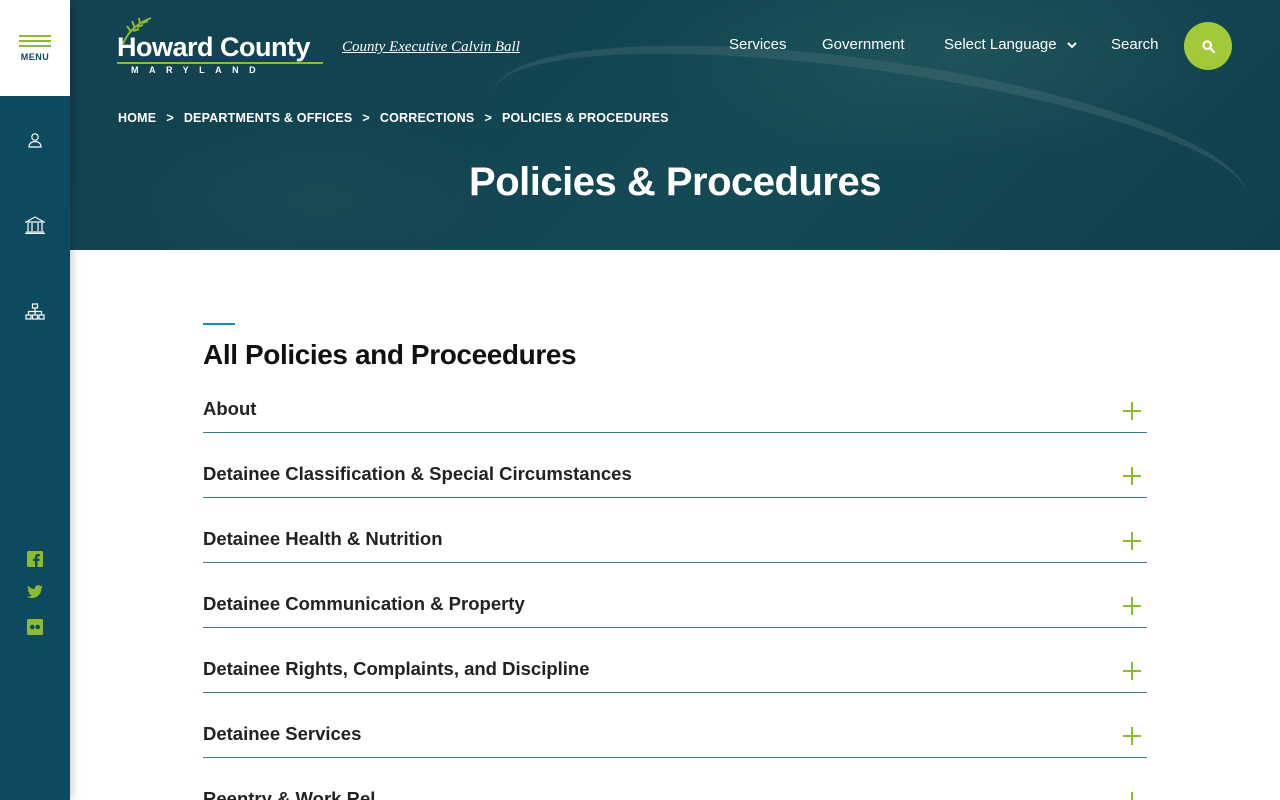 This screenshot has height=800, width=1280. I want to click on nav-search: Search, so click(1135, 44).